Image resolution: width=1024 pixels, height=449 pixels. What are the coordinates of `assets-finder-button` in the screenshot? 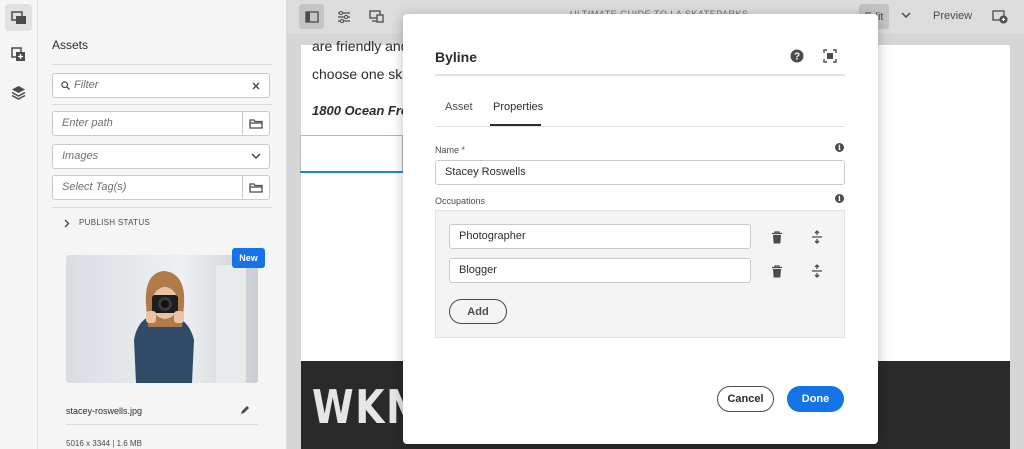 It's located at (18, 17).